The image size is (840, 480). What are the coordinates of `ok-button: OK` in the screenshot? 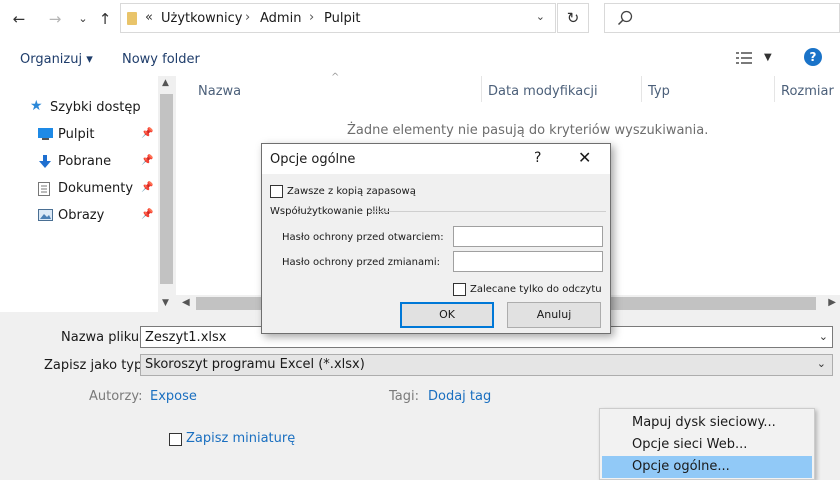 It's located at (447, 315).